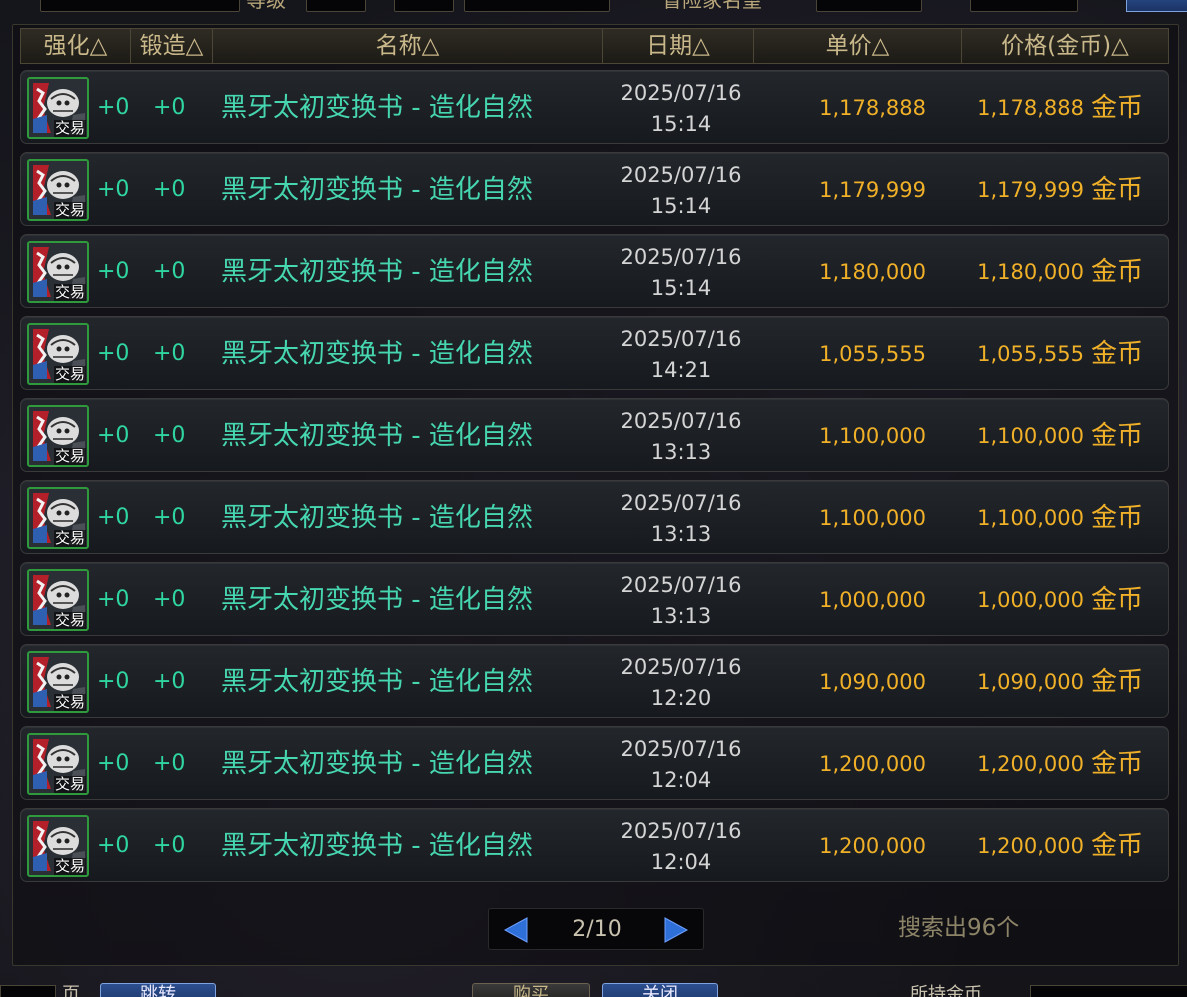 This screenshot has height=997, width=1187. What do you see at coordinates (1156, 6) in the screenshot?
I see `search-button` at bounding box center [1156, 6].